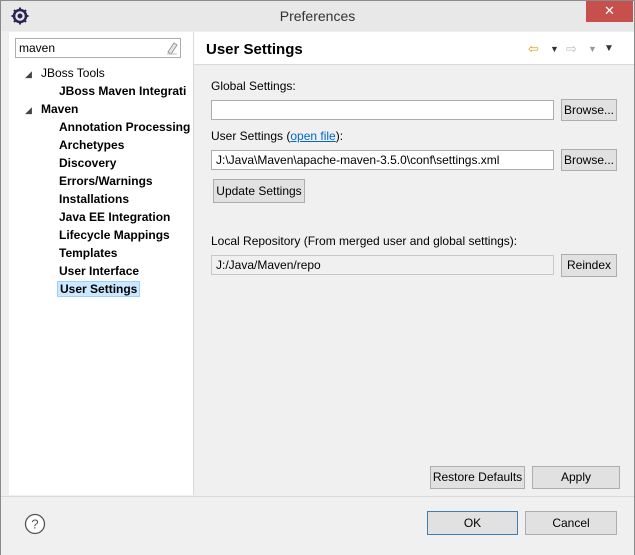 The image size is (635, 555). What do you see at coordinates (172, 48) in the screenshot?
I see `eraser-icon` at bounding box center [172, 48].